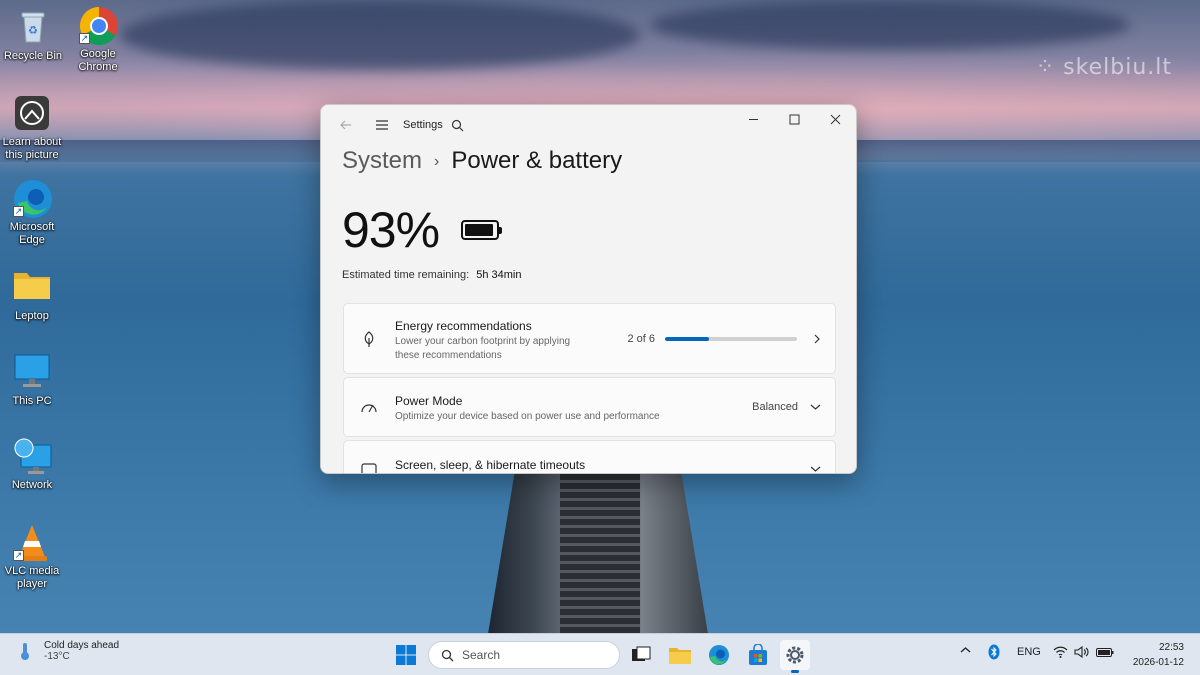 This screenshot has height=675, width=1200. Describe the element at coordinates (589, 456) in the screenshot. I see `screen-sleep-timeouts-card: Screen, sleep, & hibernate timeouts` at that location.